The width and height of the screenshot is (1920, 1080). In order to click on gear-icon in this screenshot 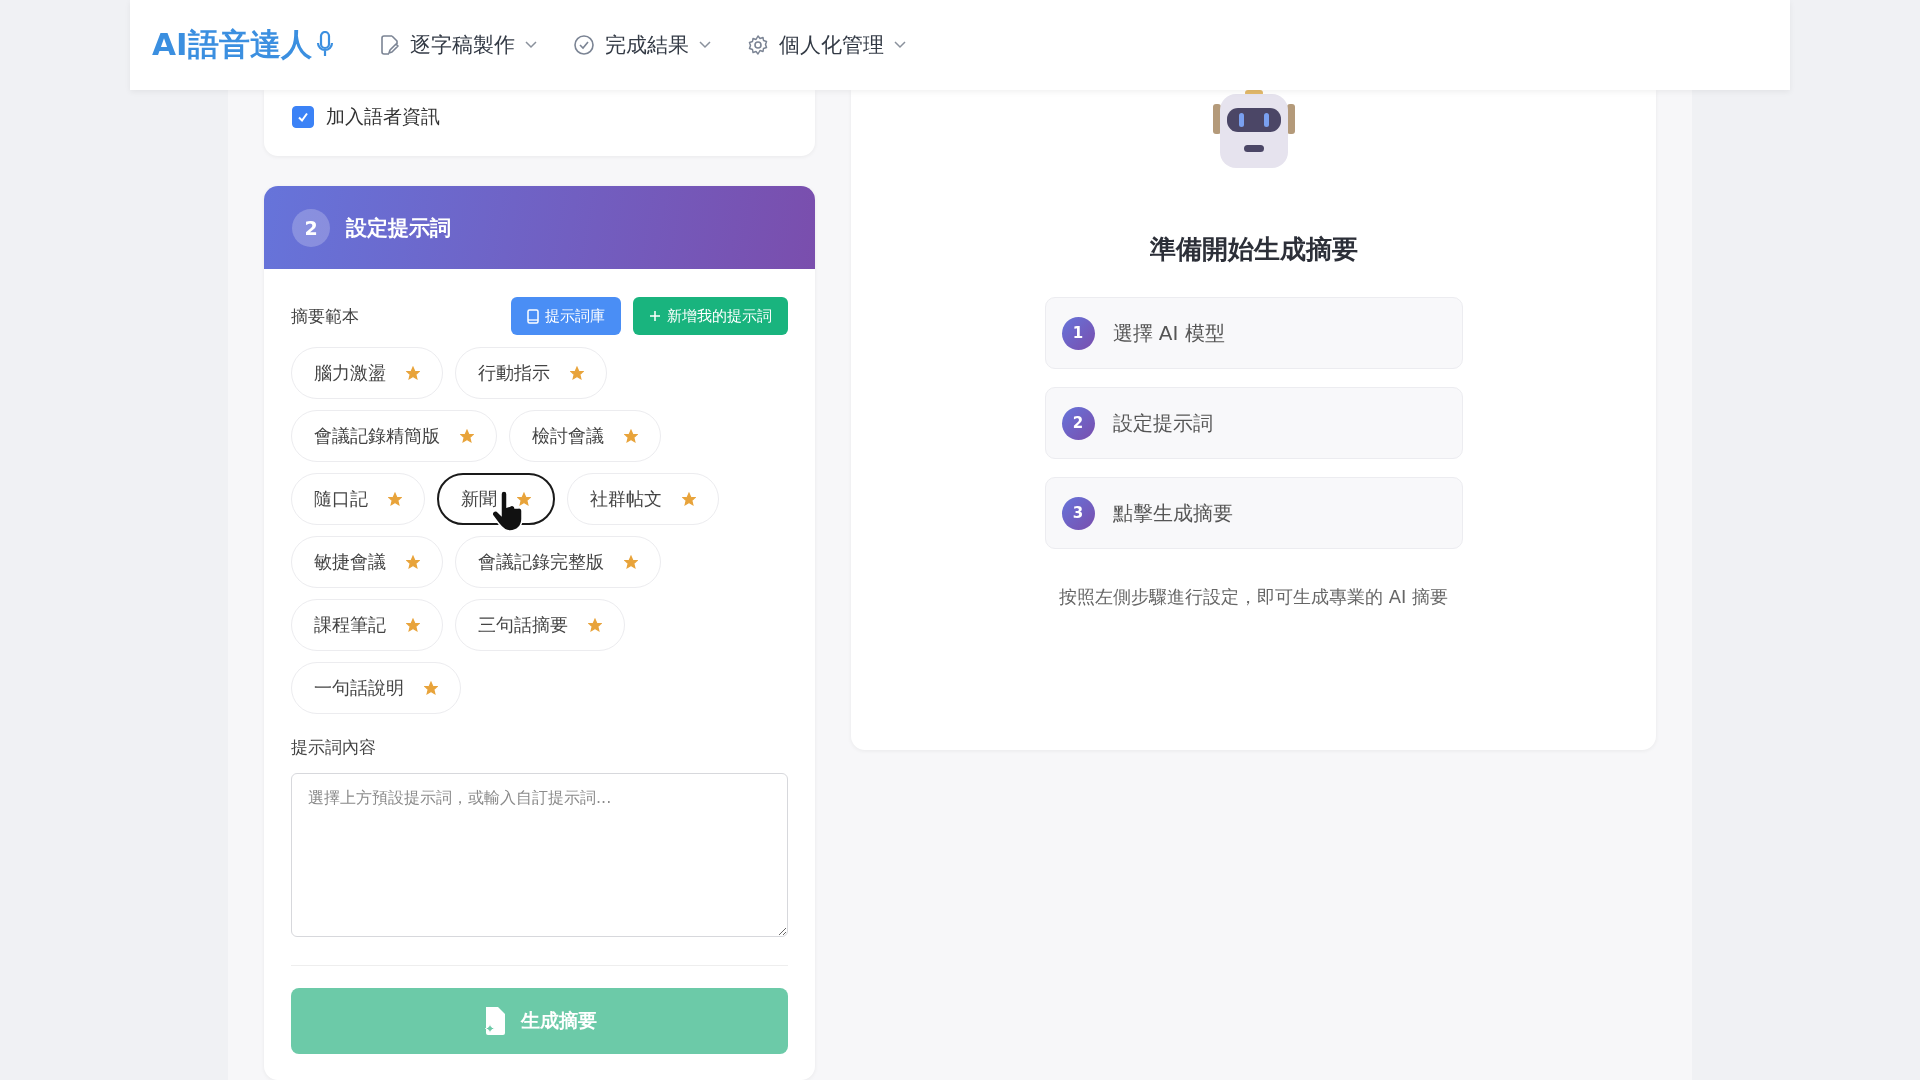, I will do `click(757, 45)`.